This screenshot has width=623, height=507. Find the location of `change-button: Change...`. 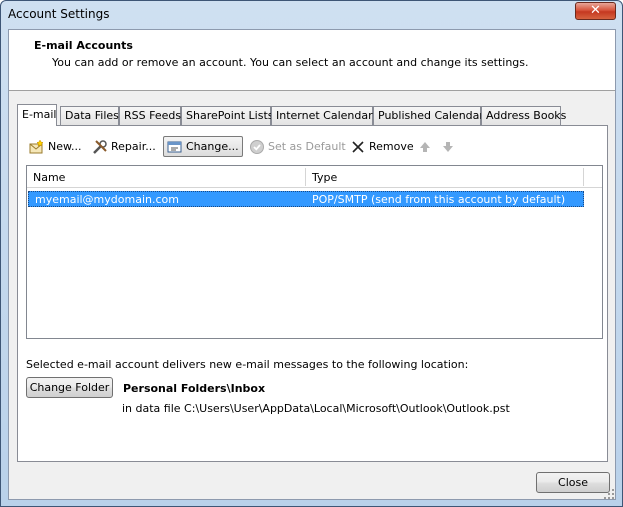

change-button: Change... is located at coordinates (203, 146).